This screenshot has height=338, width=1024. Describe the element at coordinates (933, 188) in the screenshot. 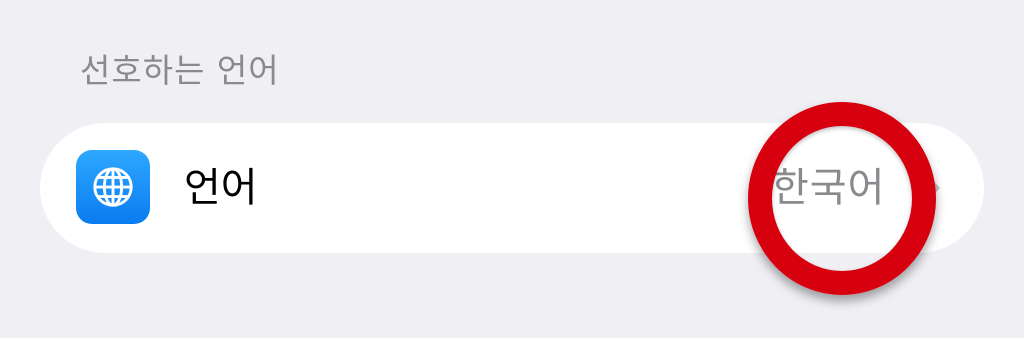

I see `chevron-right-icon` at that location.